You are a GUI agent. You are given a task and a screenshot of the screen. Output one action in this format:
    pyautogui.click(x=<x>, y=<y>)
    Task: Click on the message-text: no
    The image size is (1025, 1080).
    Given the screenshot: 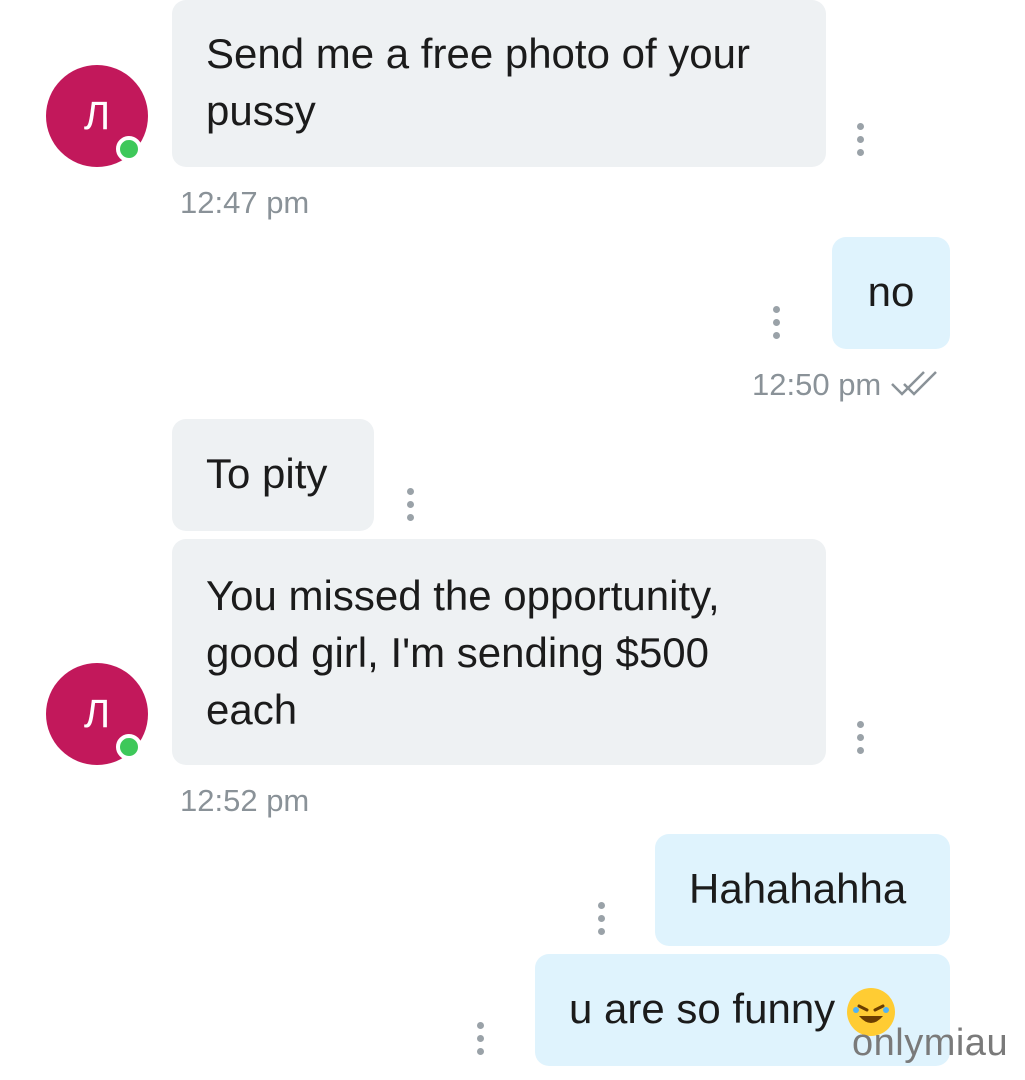 What is the action you would take?
    pyautogui.click(x=891, y=291)
    